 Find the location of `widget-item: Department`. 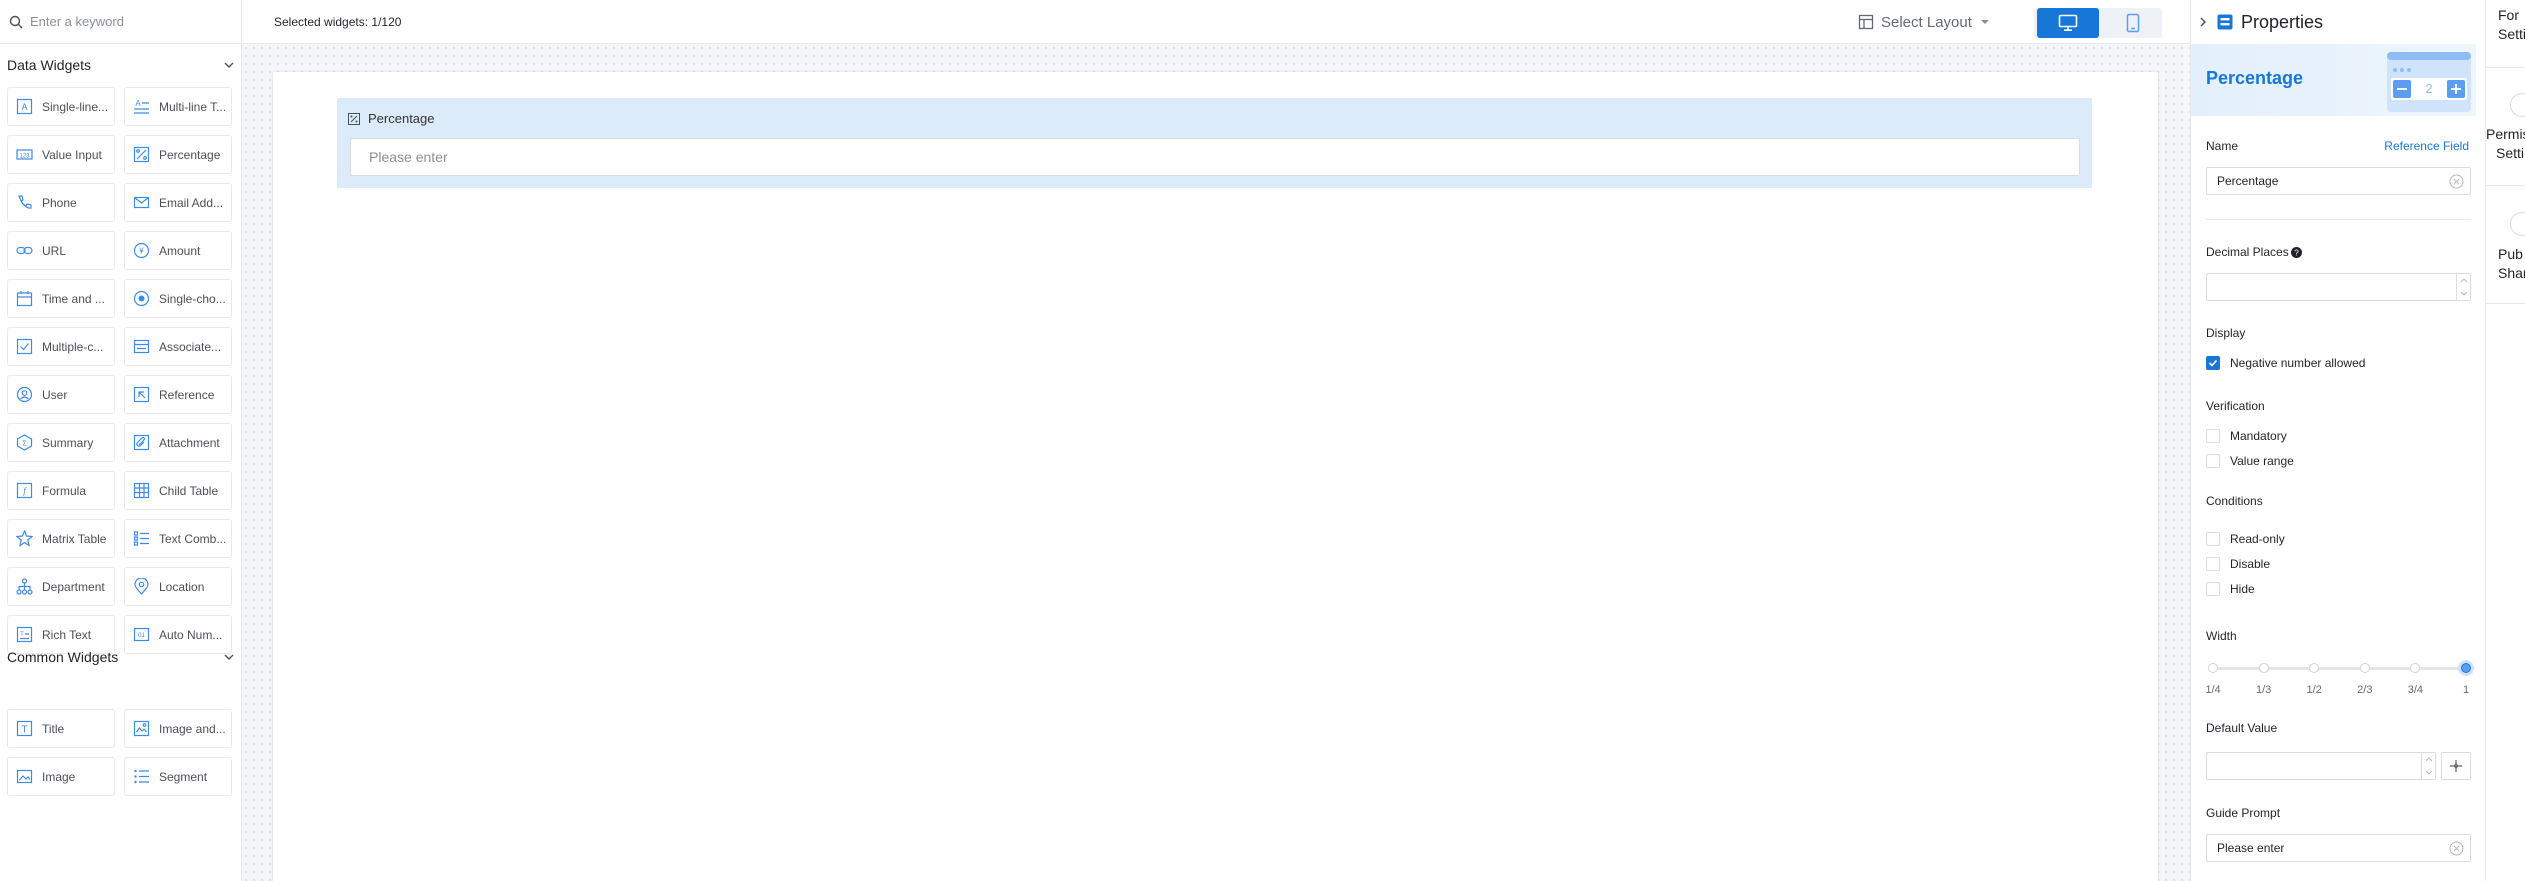

widget-item: Department is located at coordinates (61, 586).